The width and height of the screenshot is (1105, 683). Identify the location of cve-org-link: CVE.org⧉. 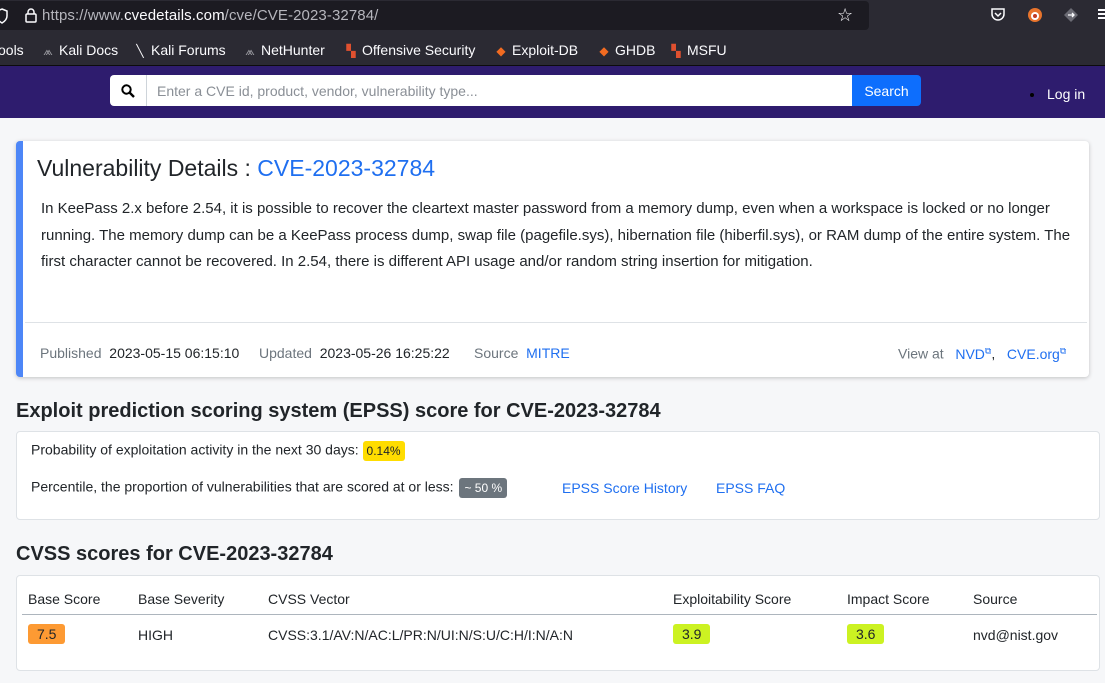
(1037, 353).